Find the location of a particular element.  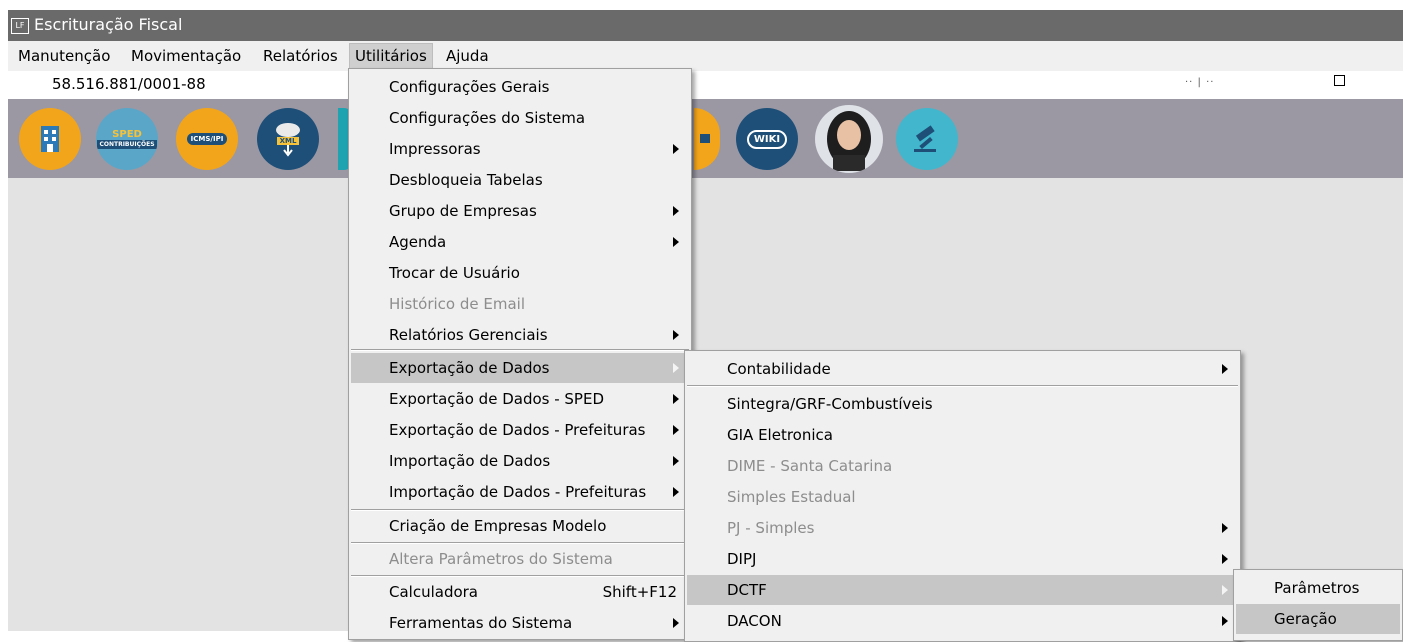

menu-item-configuracoes-sistema: Configurações do Sistema is located at coordinates (520, 118).